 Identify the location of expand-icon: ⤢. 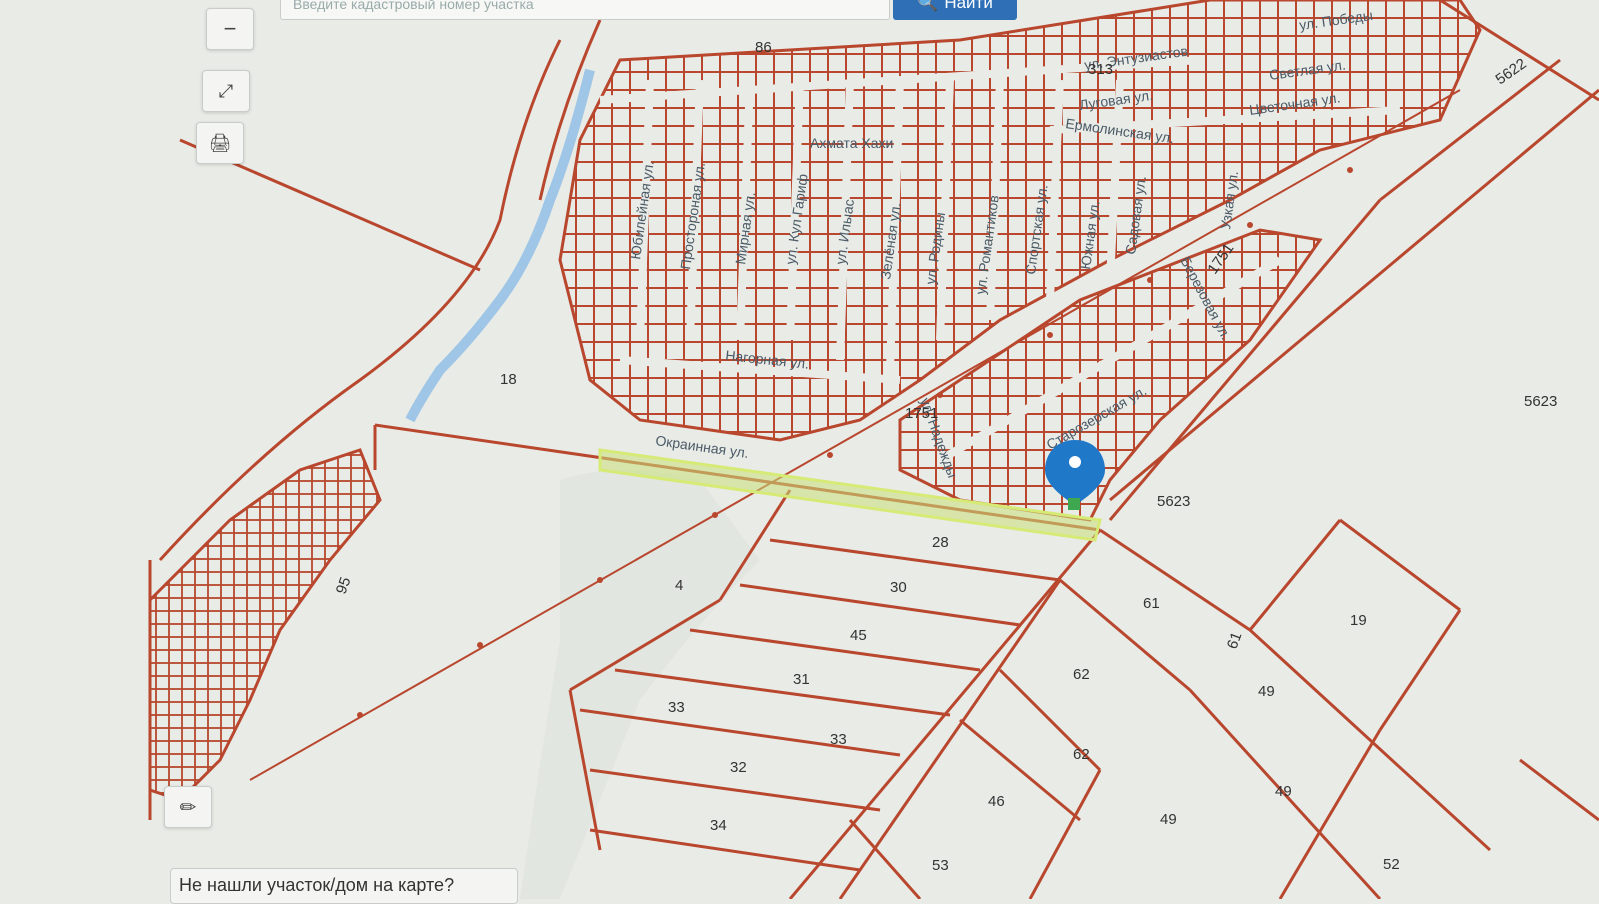
(226, 90).